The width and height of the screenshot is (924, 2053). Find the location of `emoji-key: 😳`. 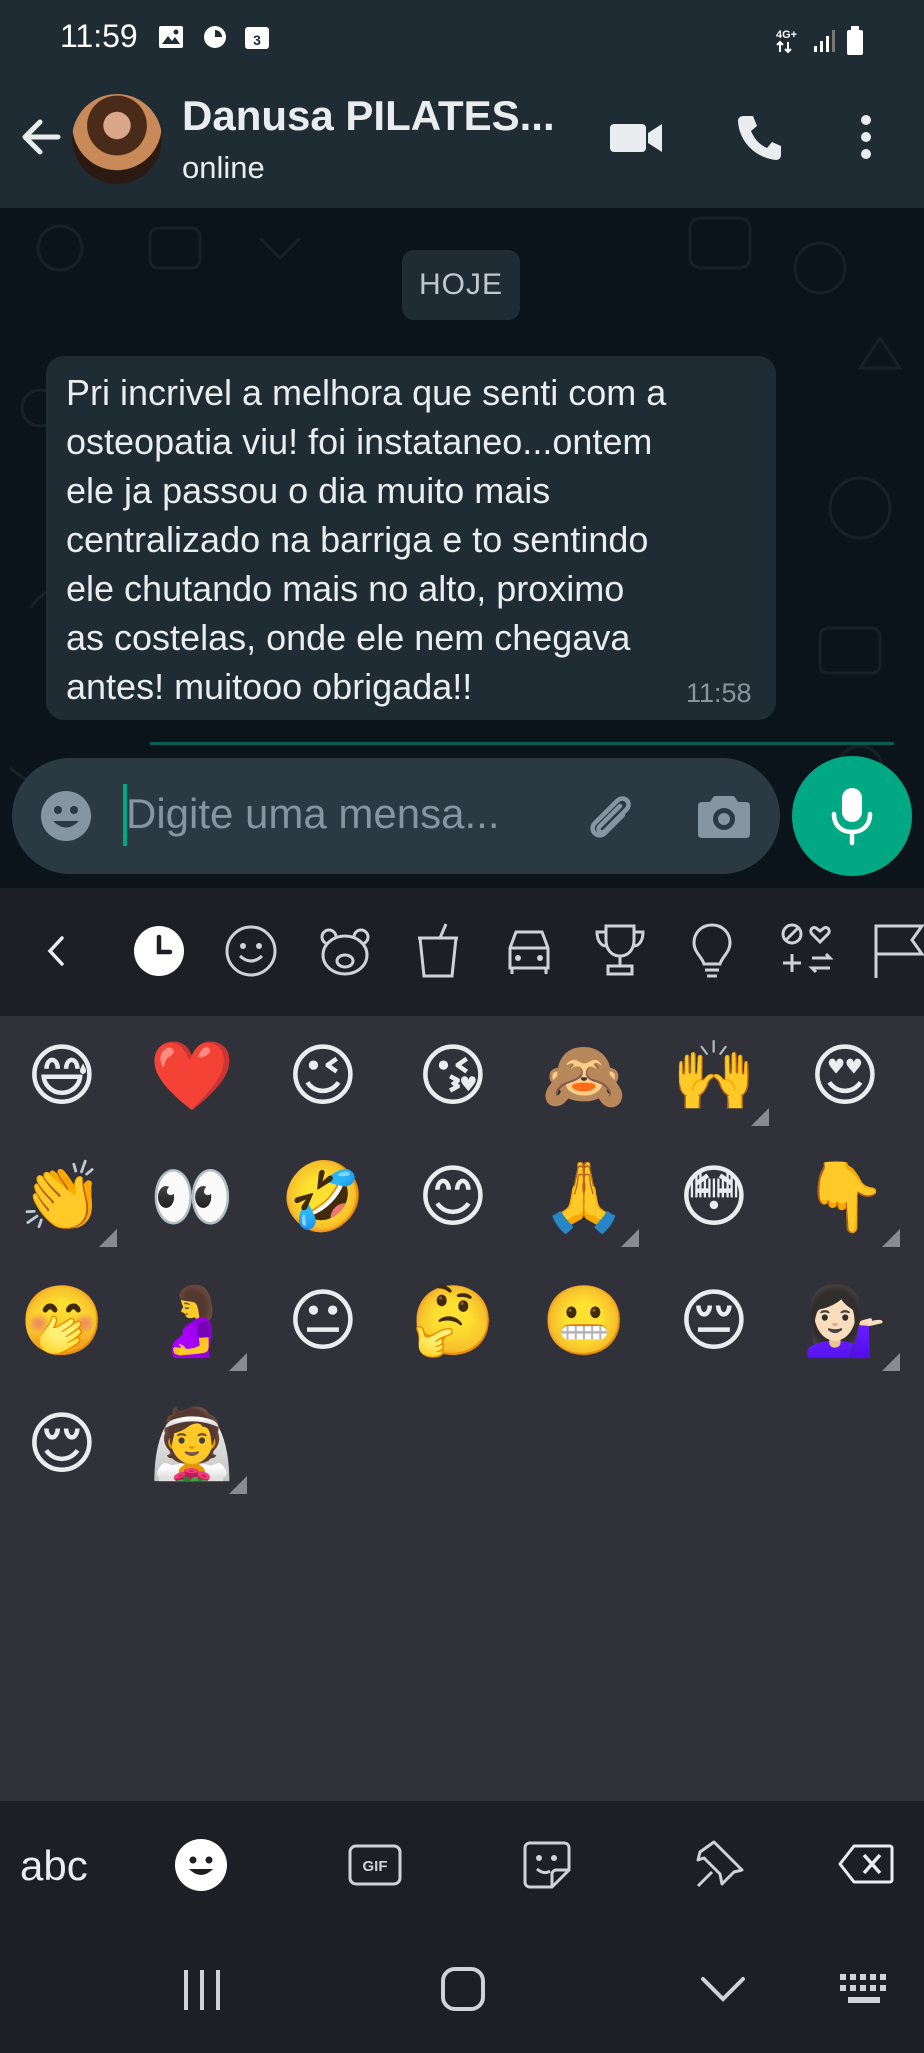

emoji-key: 😳 is located at coordinates (714, 1198).